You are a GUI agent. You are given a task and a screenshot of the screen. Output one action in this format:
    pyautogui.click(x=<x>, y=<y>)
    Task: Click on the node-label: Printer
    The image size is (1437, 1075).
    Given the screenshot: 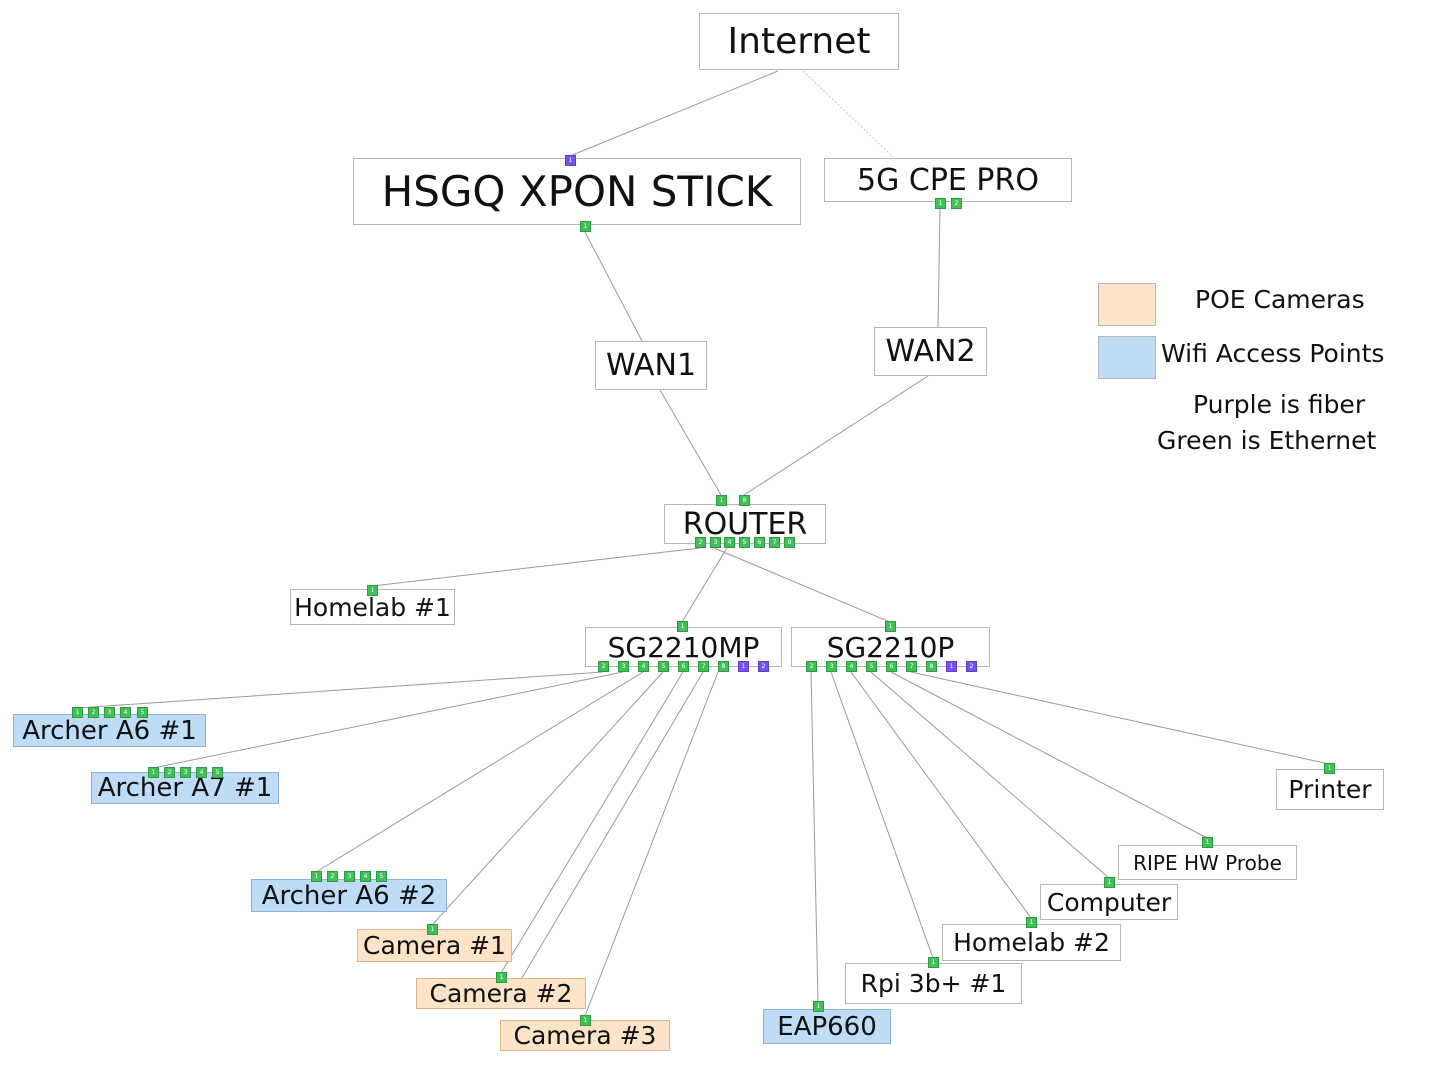 What is the action you would take?
    pyautogui.click(x=1330, y=789)
    